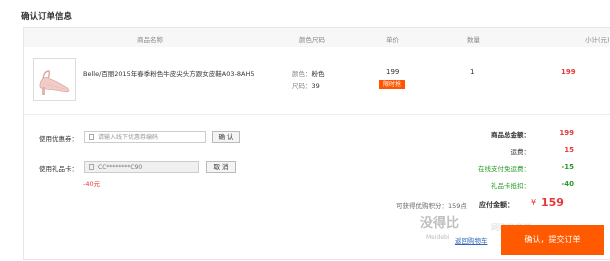 This screenshot has width=610, height=261. What do you see at coordinates (496, 205) in the screenshot?
I see `payable-label: 应付金额：` at bounding box center [496, 205].